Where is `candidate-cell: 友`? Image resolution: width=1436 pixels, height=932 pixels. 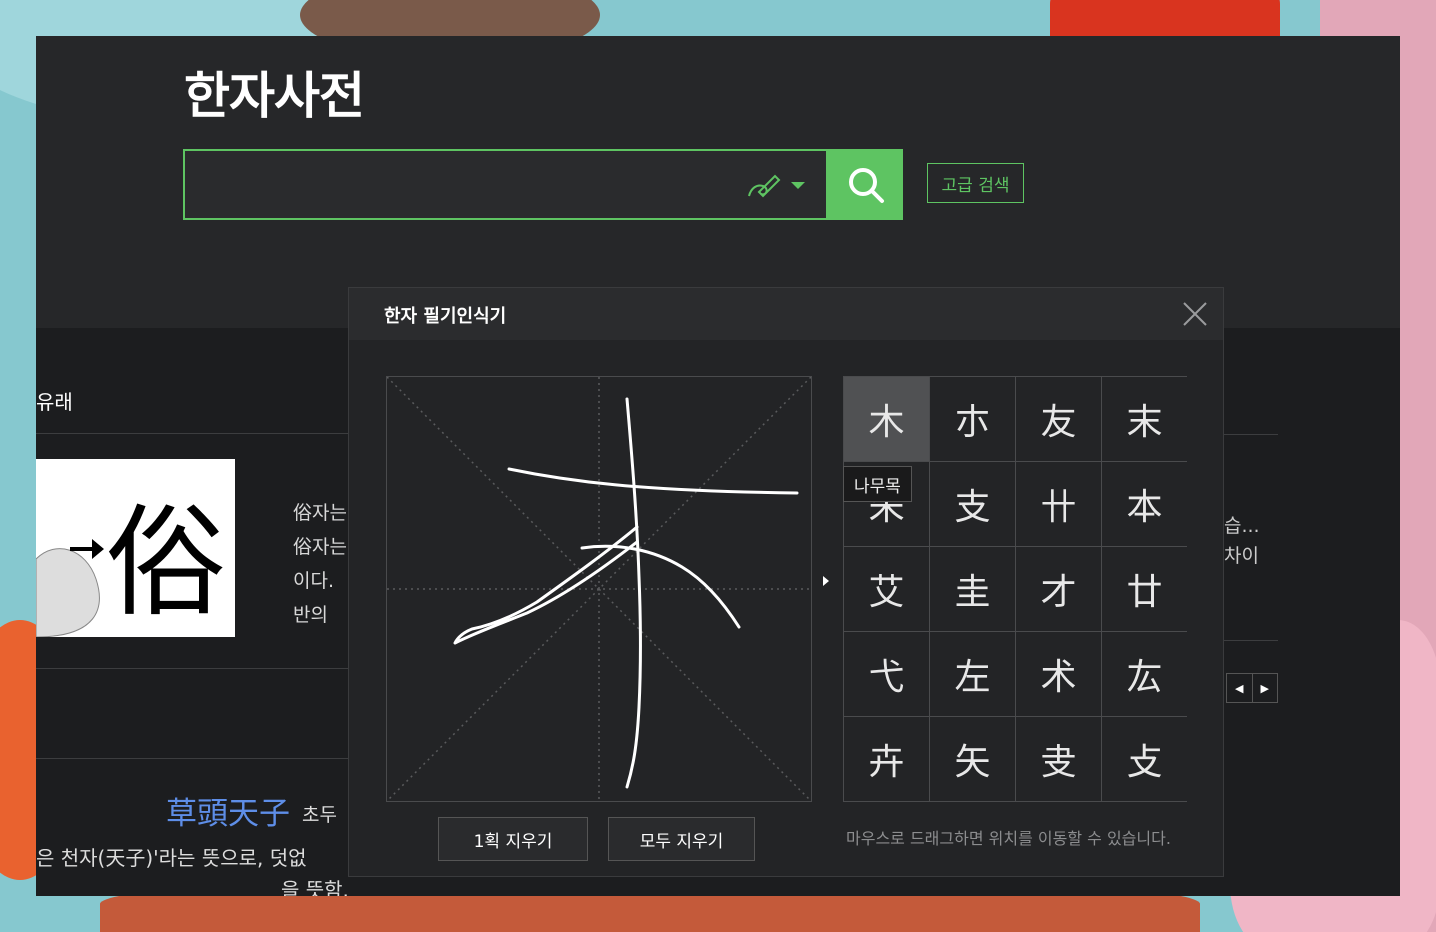 candidate-cell: 友 is located at coordinates (1058, 419).